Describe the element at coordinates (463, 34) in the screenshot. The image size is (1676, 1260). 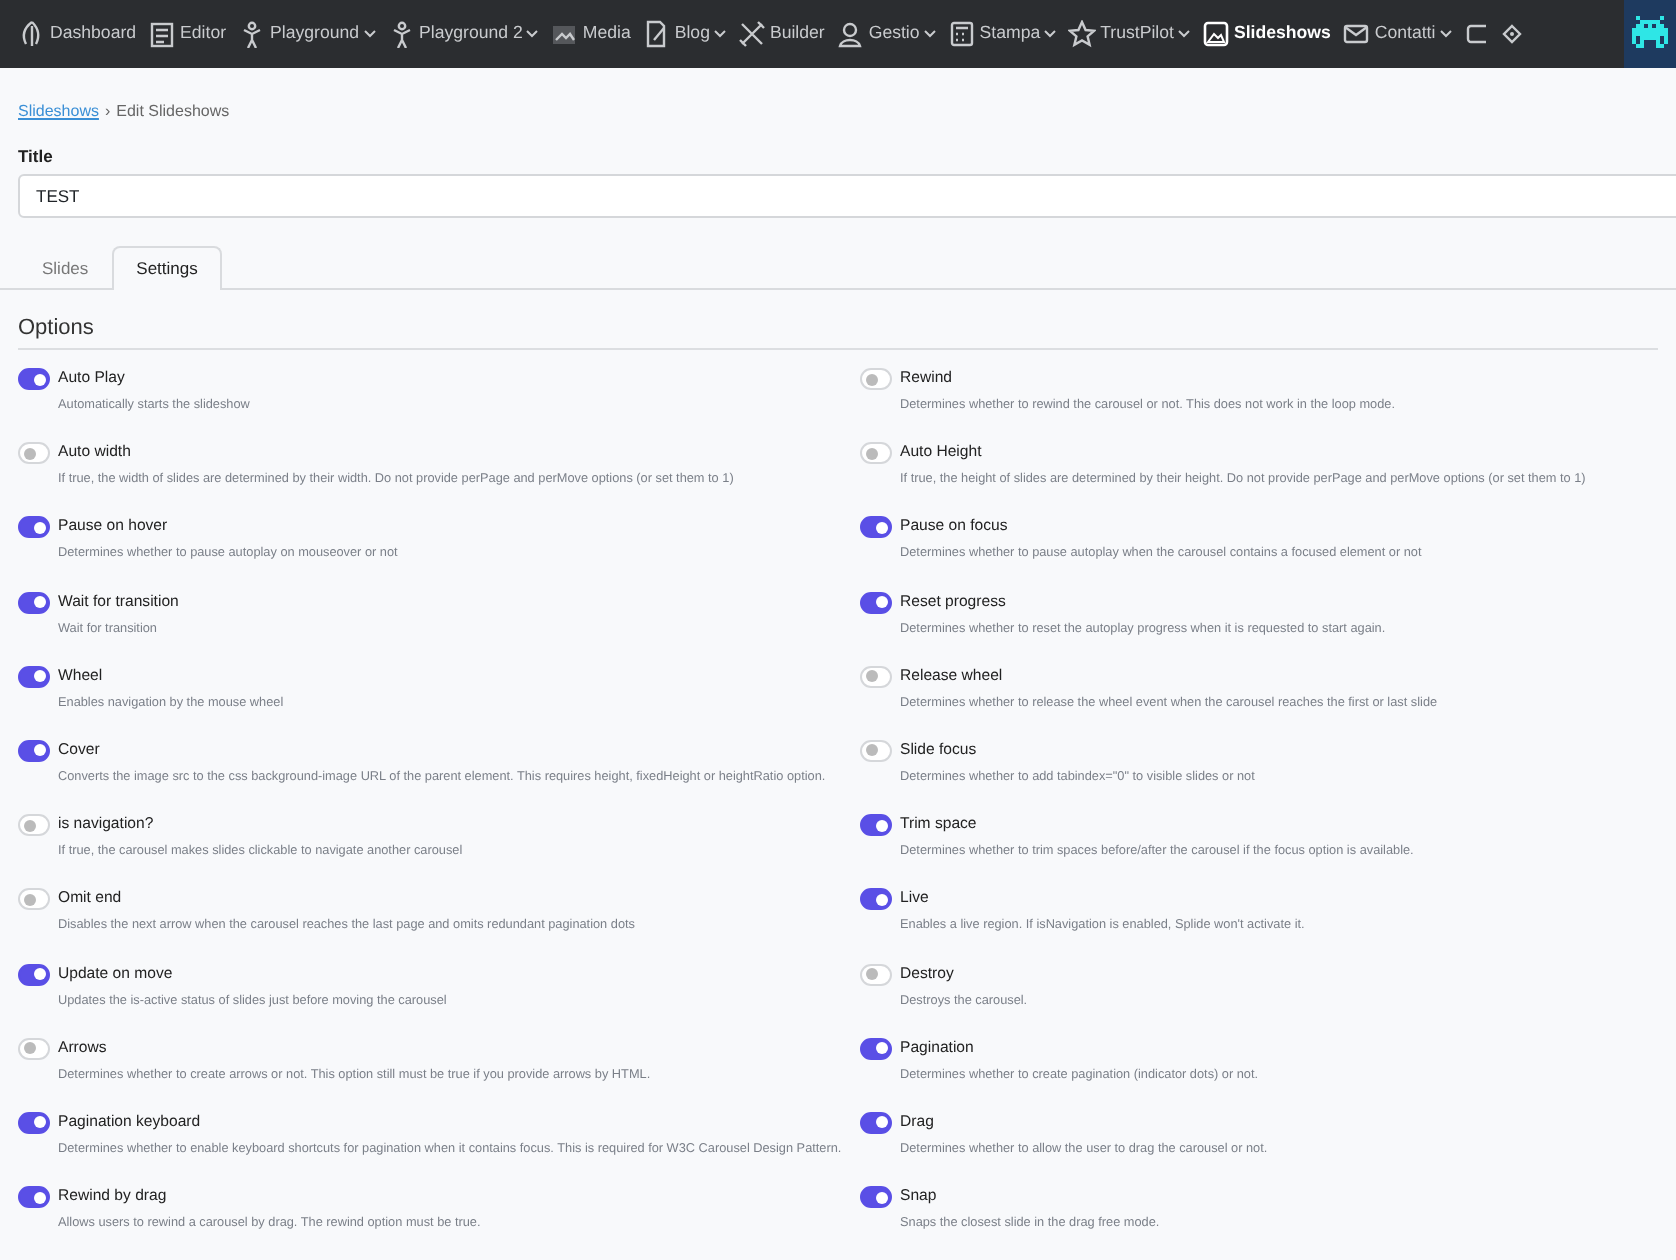
I see `nav-item: Playground 2` at that location.